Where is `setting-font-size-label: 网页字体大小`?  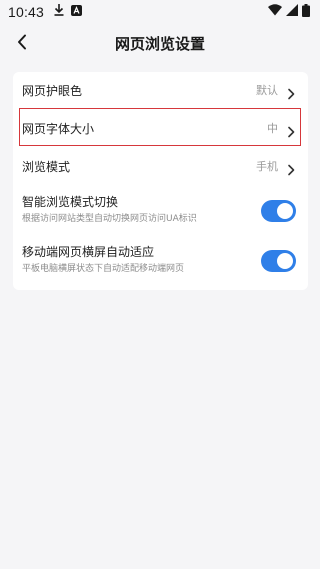
setting-font-size-label: 网页字体大小 is located at coordinates (58, 129).